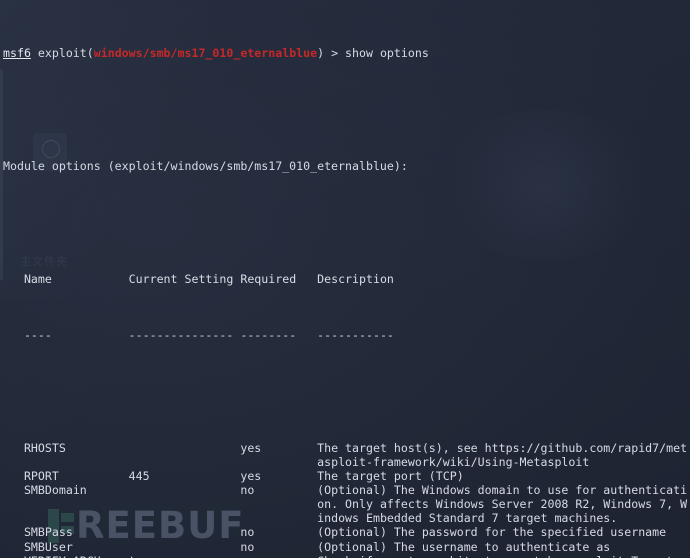 This screenshot has width=690, height=558. What do you see at coordinates (205, 53) in the screenshot?
I see `prompt-module-path: windows/smb/ms17_010_eternalblue` at bounding box center [205, 53].